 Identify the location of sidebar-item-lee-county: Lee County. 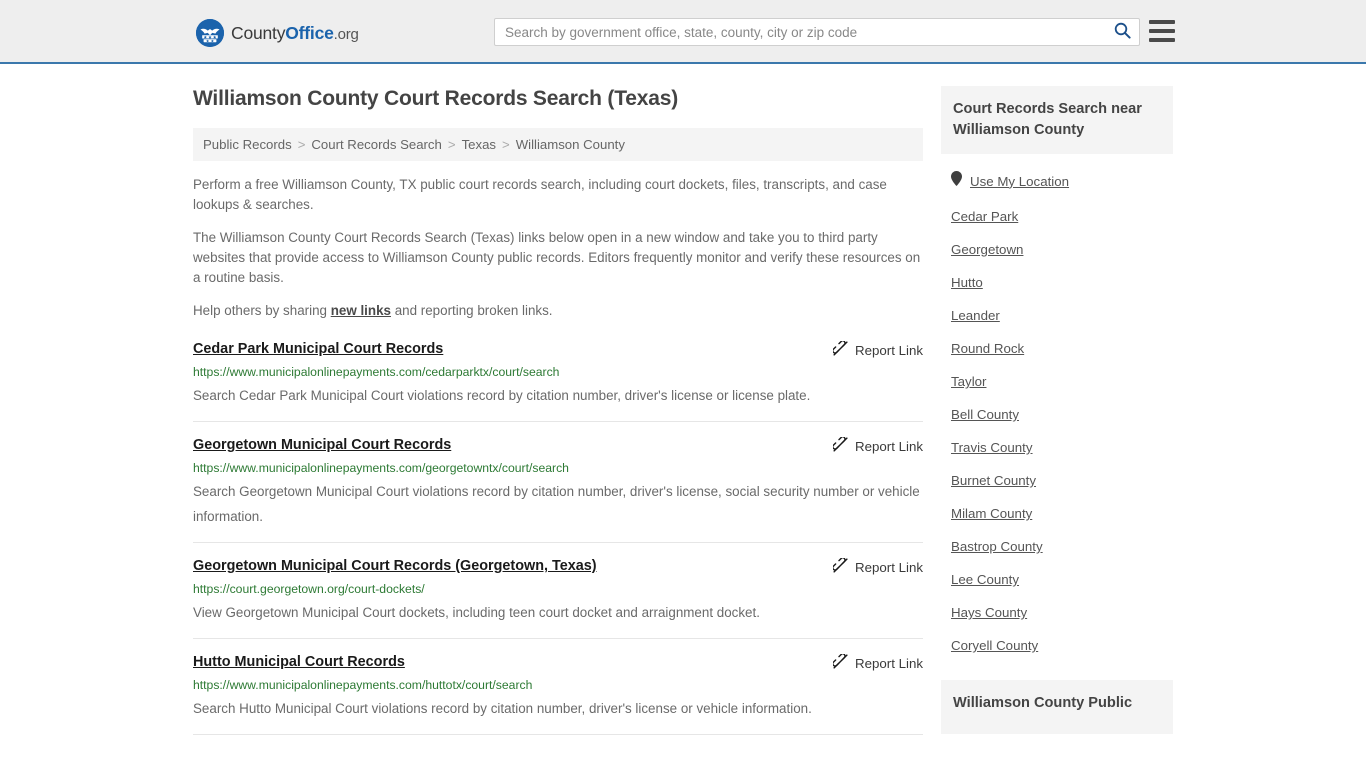
(1062, 579).